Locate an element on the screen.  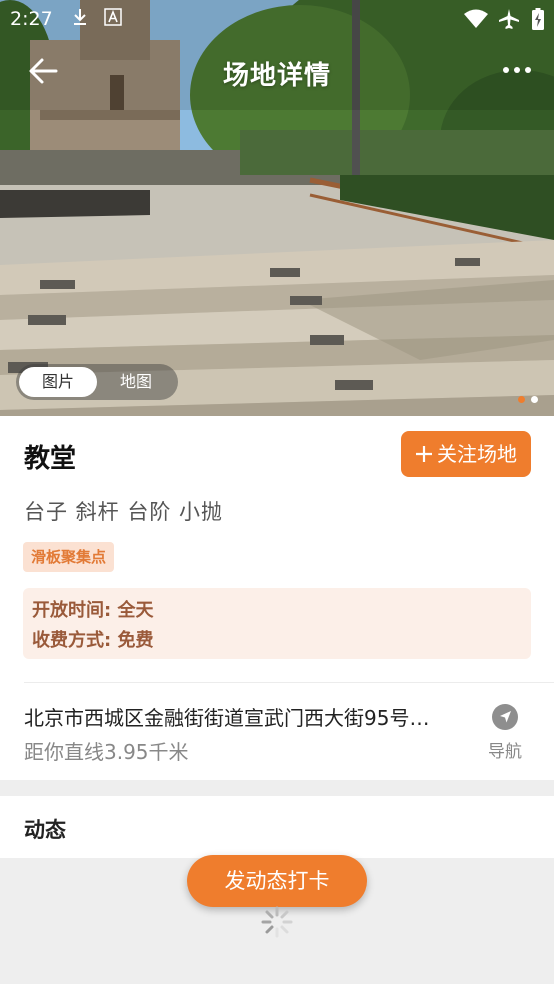
font-icon is located at coordinates (113, 17).